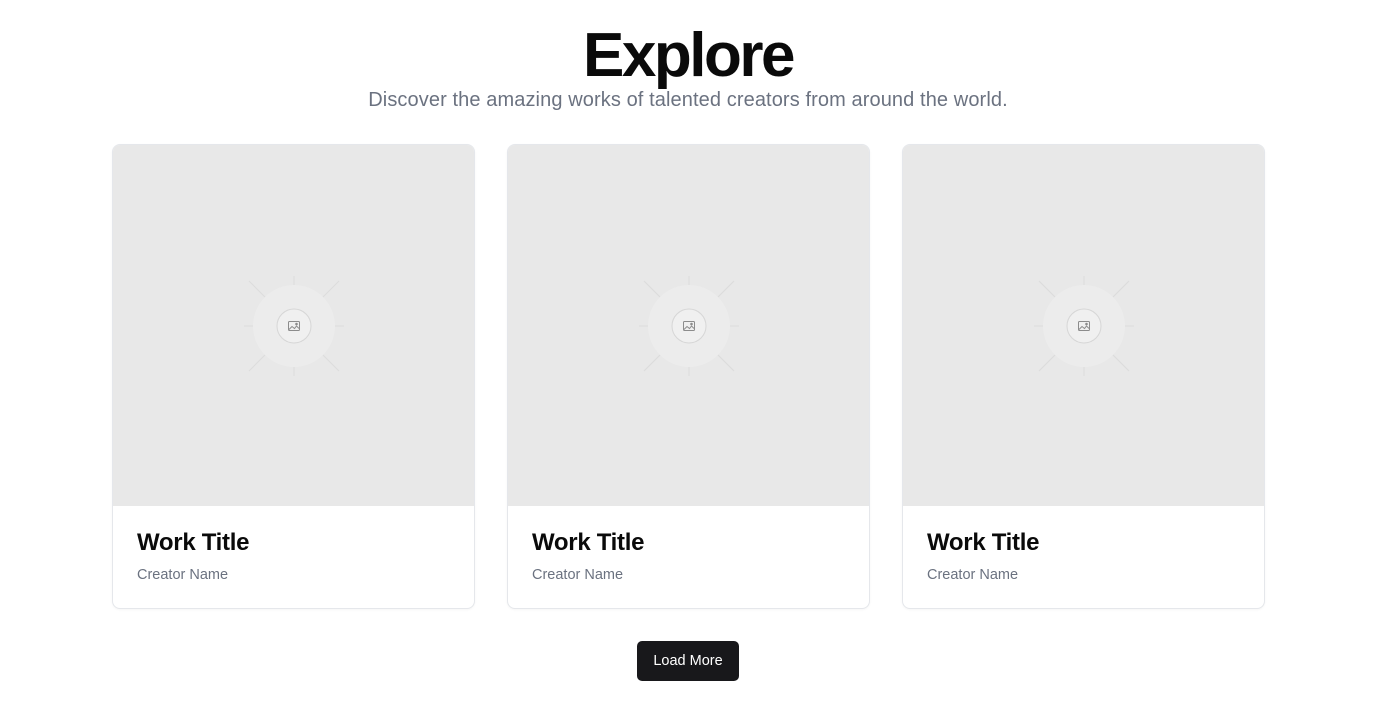  I want to click on load-more-container: Load More, so click(688, 661).